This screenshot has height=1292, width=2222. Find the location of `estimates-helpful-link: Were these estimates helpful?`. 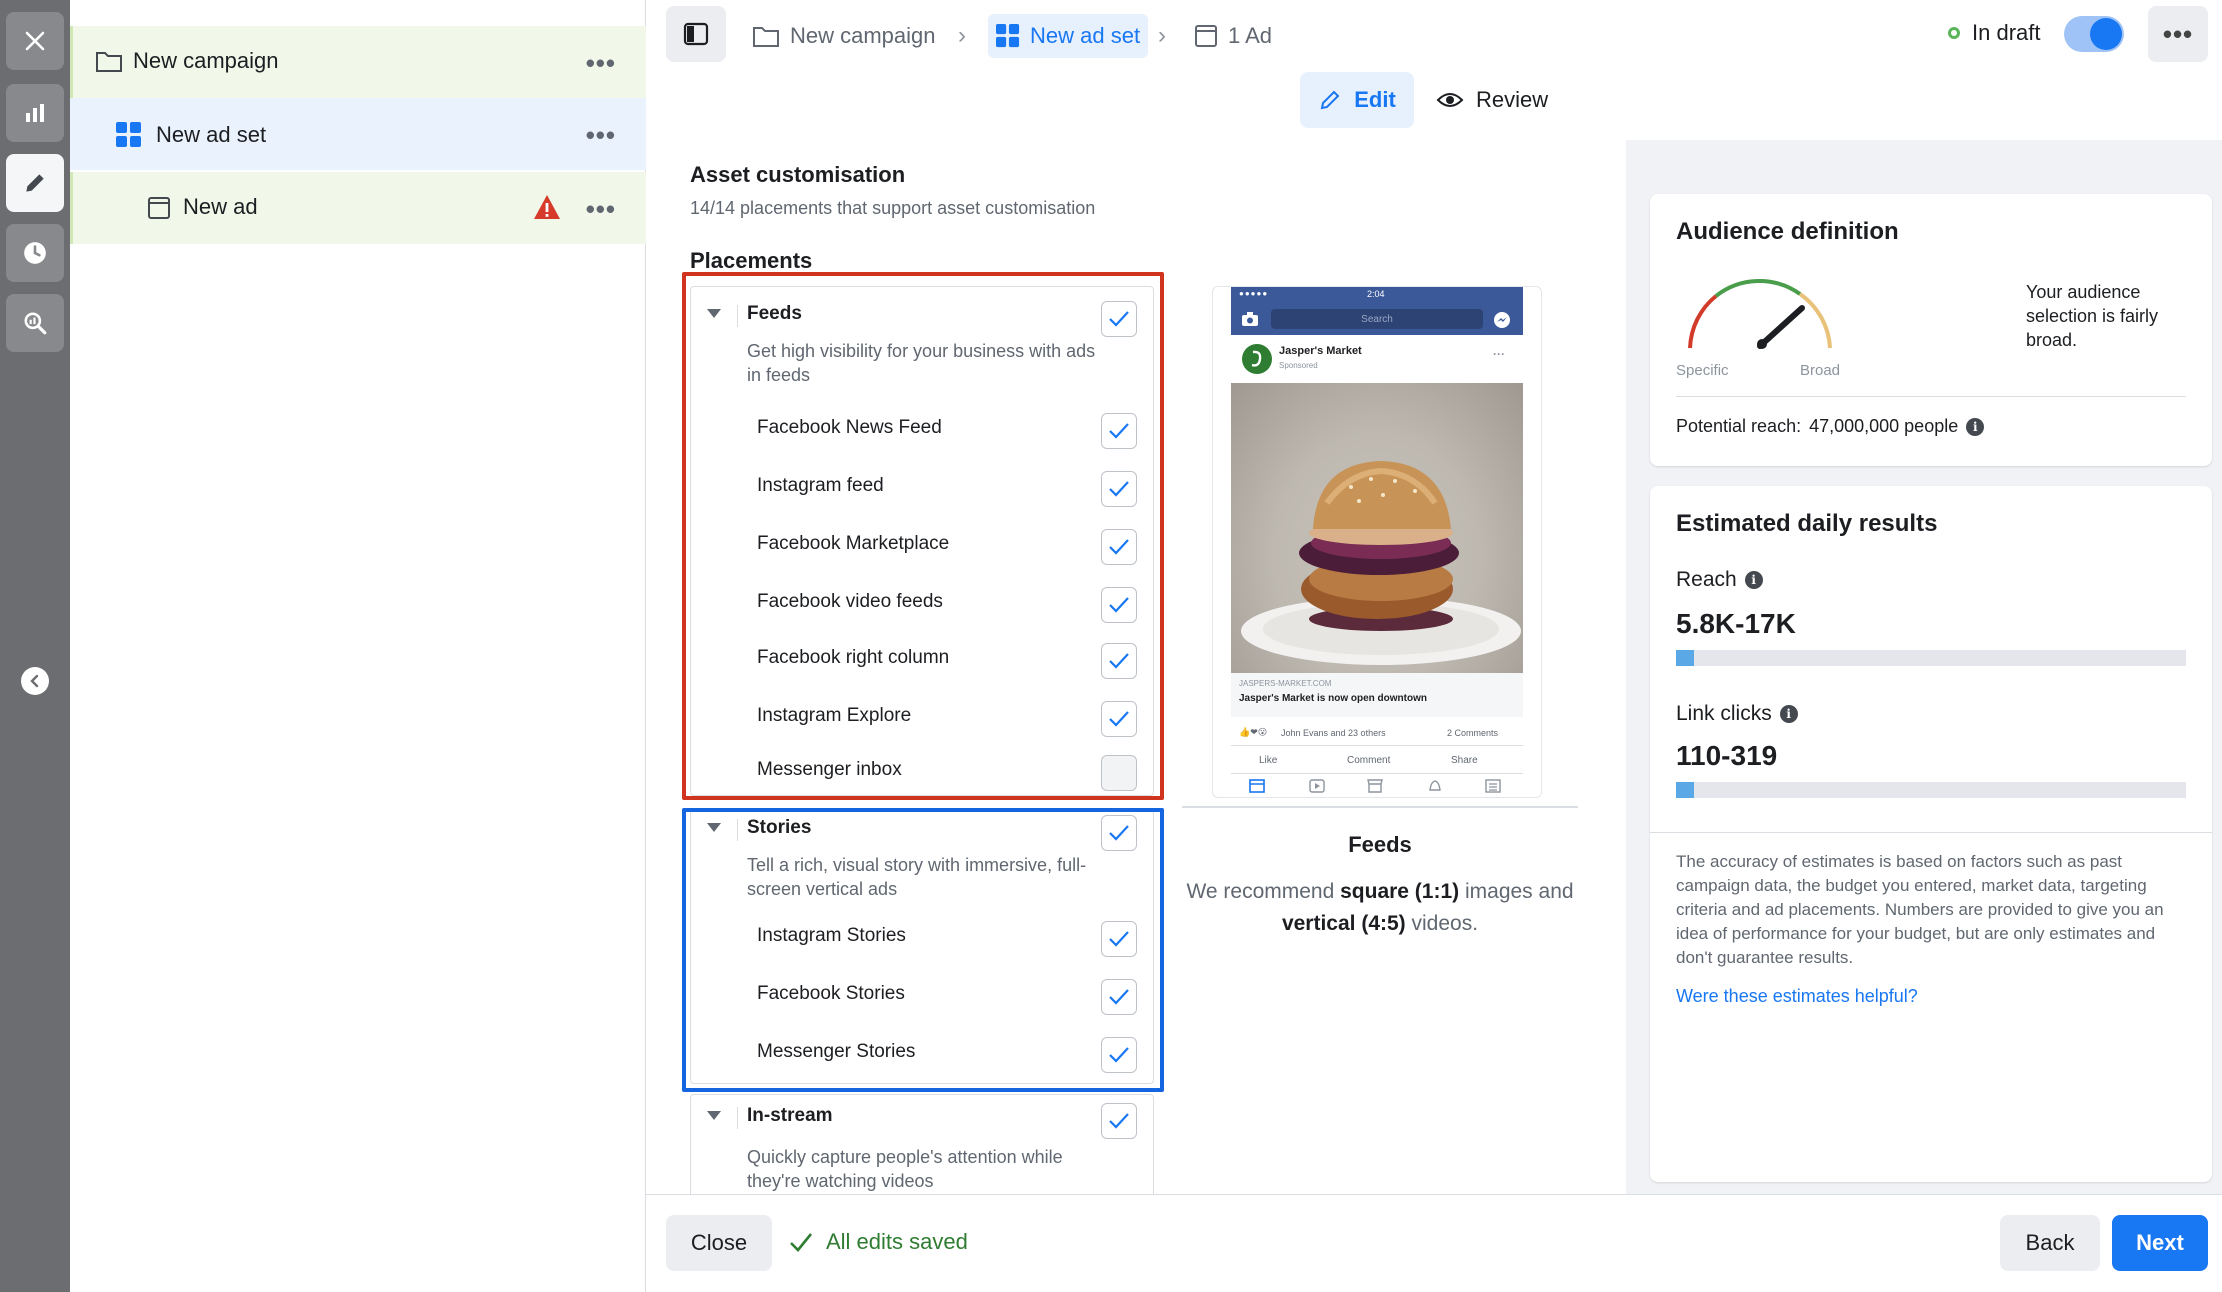

estimates-helpful-link: Were these estimates helpful? is located at coordinates (1797, 996).